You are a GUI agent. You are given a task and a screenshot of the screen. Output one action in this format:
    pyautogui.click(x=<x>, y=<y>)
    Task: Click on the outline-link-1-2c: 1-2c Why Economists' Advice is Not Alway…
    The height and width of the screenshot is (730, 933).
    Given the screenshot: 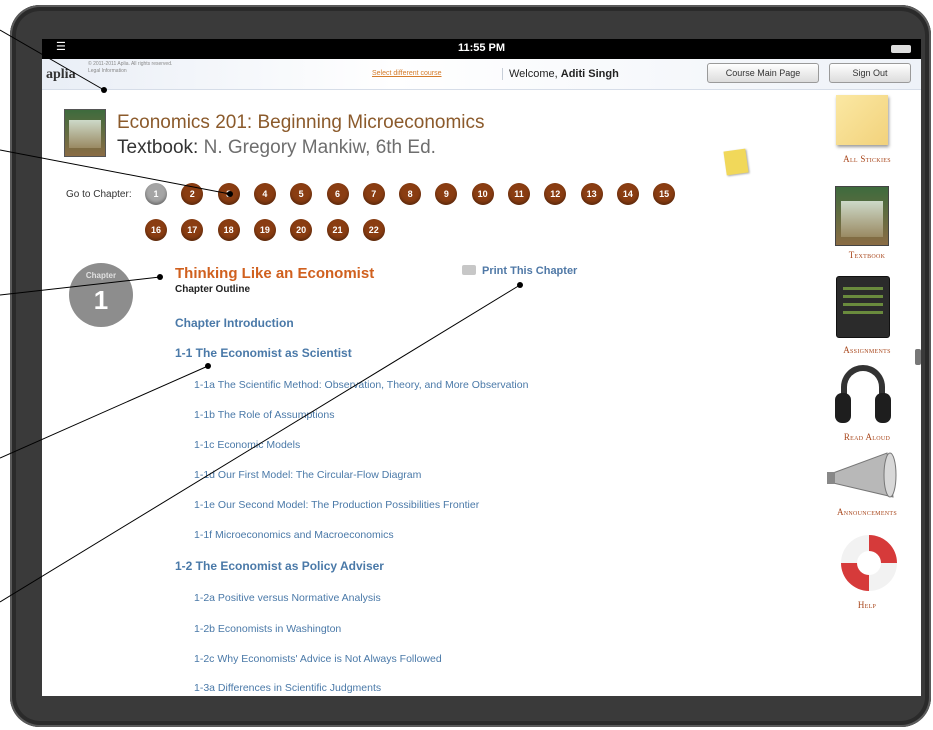 What is the action you would take?
    pyautogui.click(x=374, y=659)
    